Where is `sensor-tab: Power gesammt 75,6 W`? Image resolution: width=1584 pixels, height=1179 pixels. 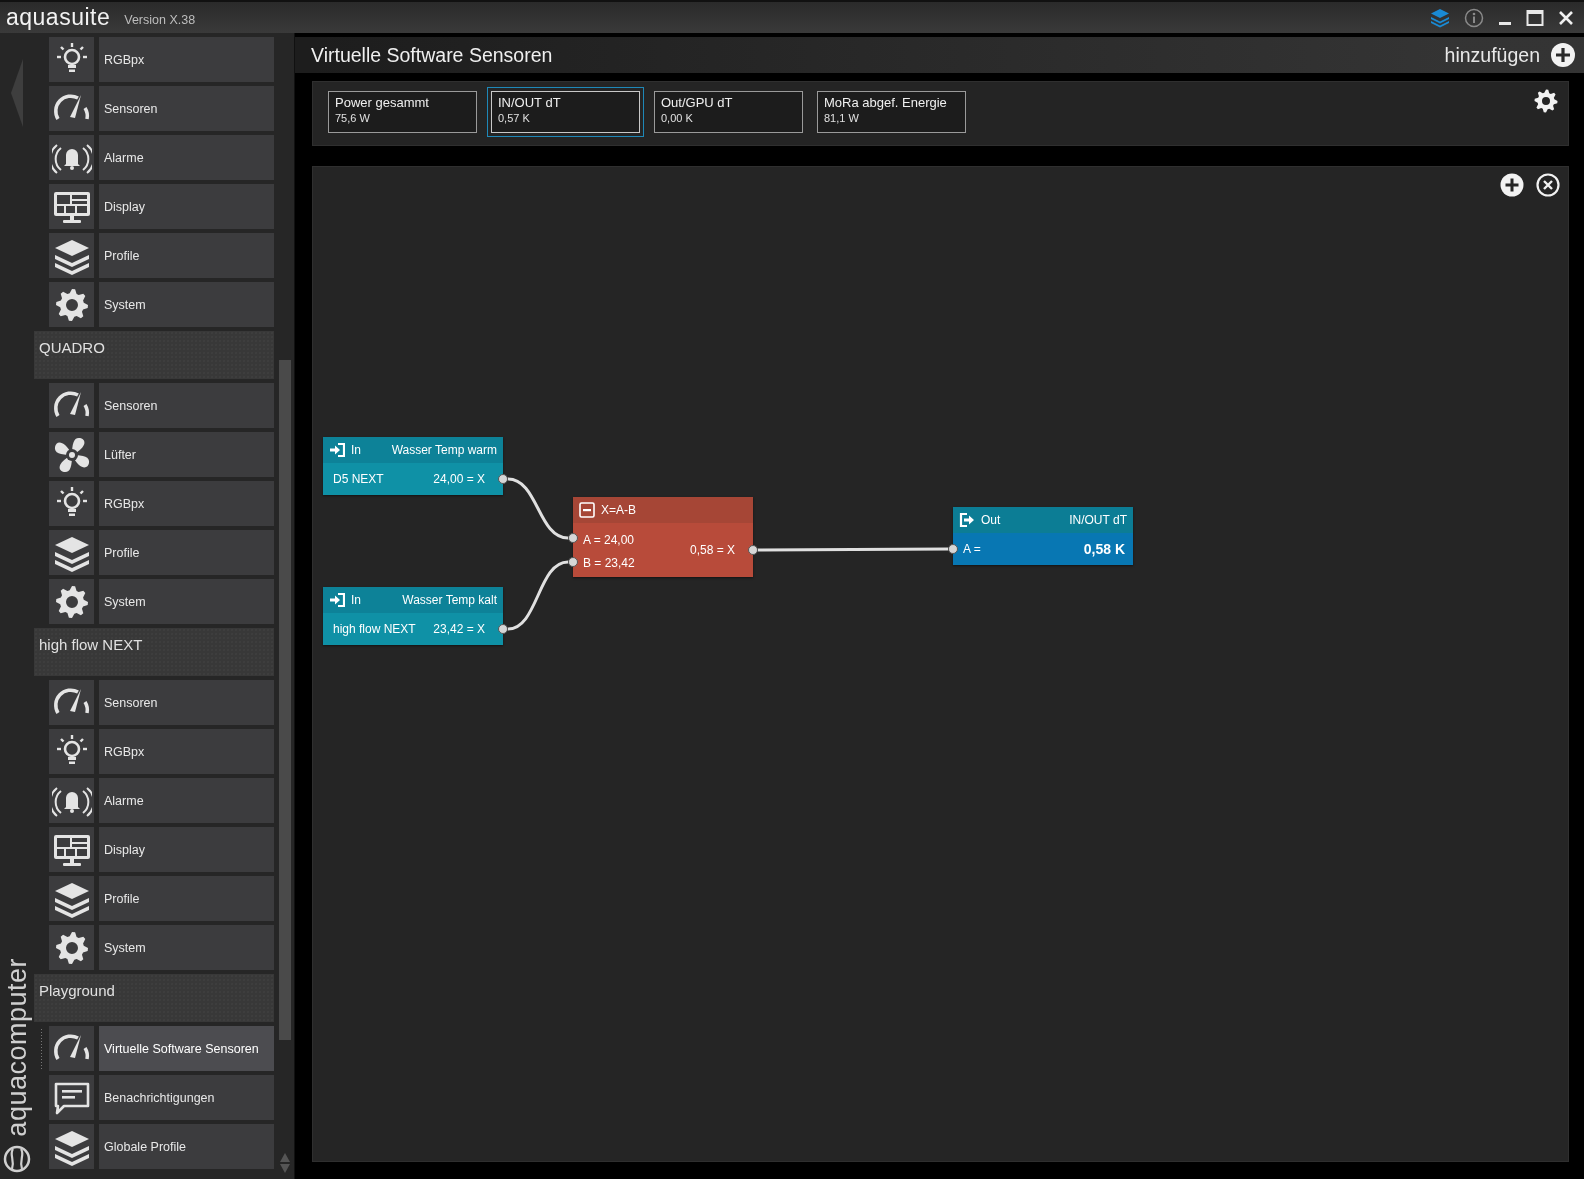
sensor-tab: Power gesammt 75,6 W is located at coordinates (402, 112).